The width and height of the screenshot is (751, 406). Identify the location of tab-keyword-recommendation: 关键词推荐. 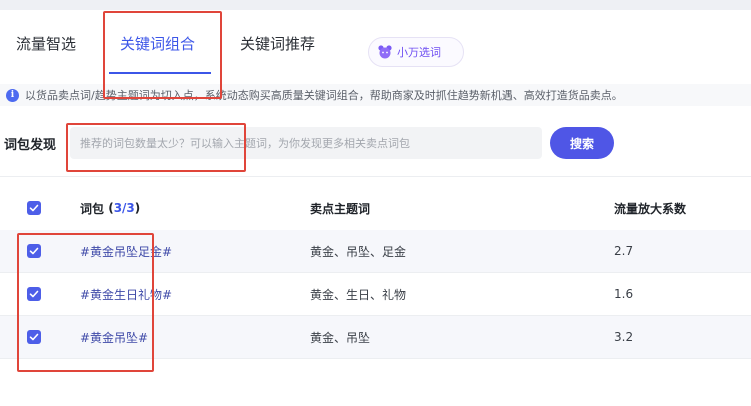
(277, 44).